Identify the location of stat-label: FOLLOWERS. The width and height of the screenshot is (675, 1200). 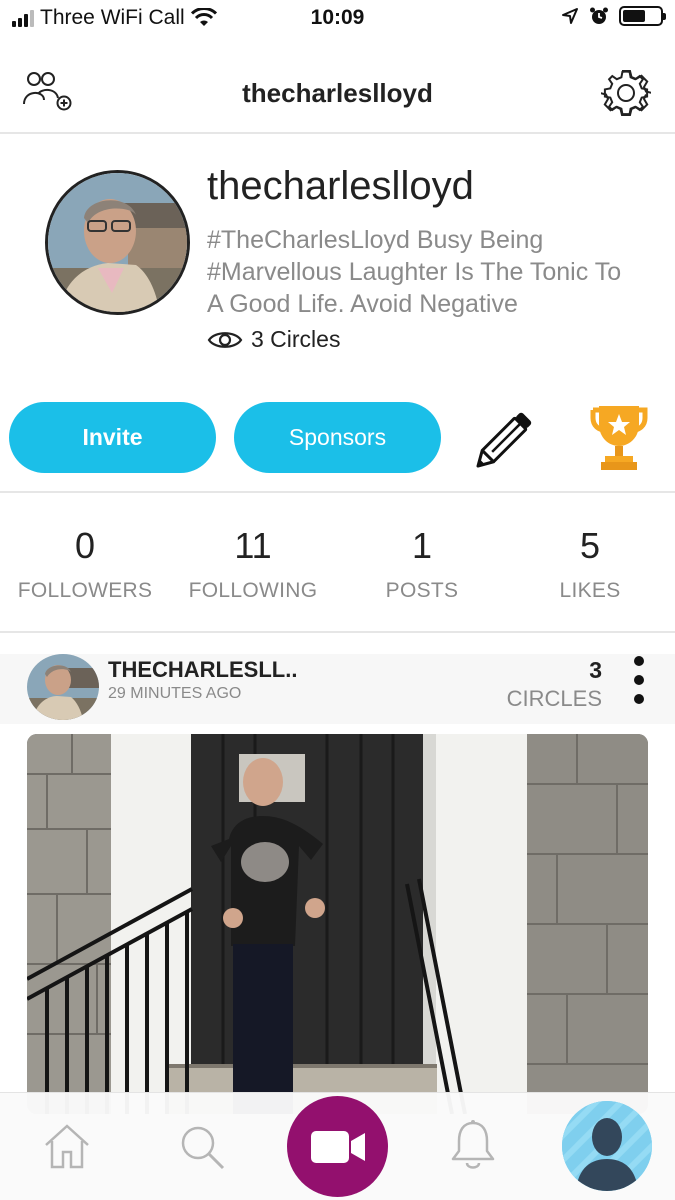
(85, 590).